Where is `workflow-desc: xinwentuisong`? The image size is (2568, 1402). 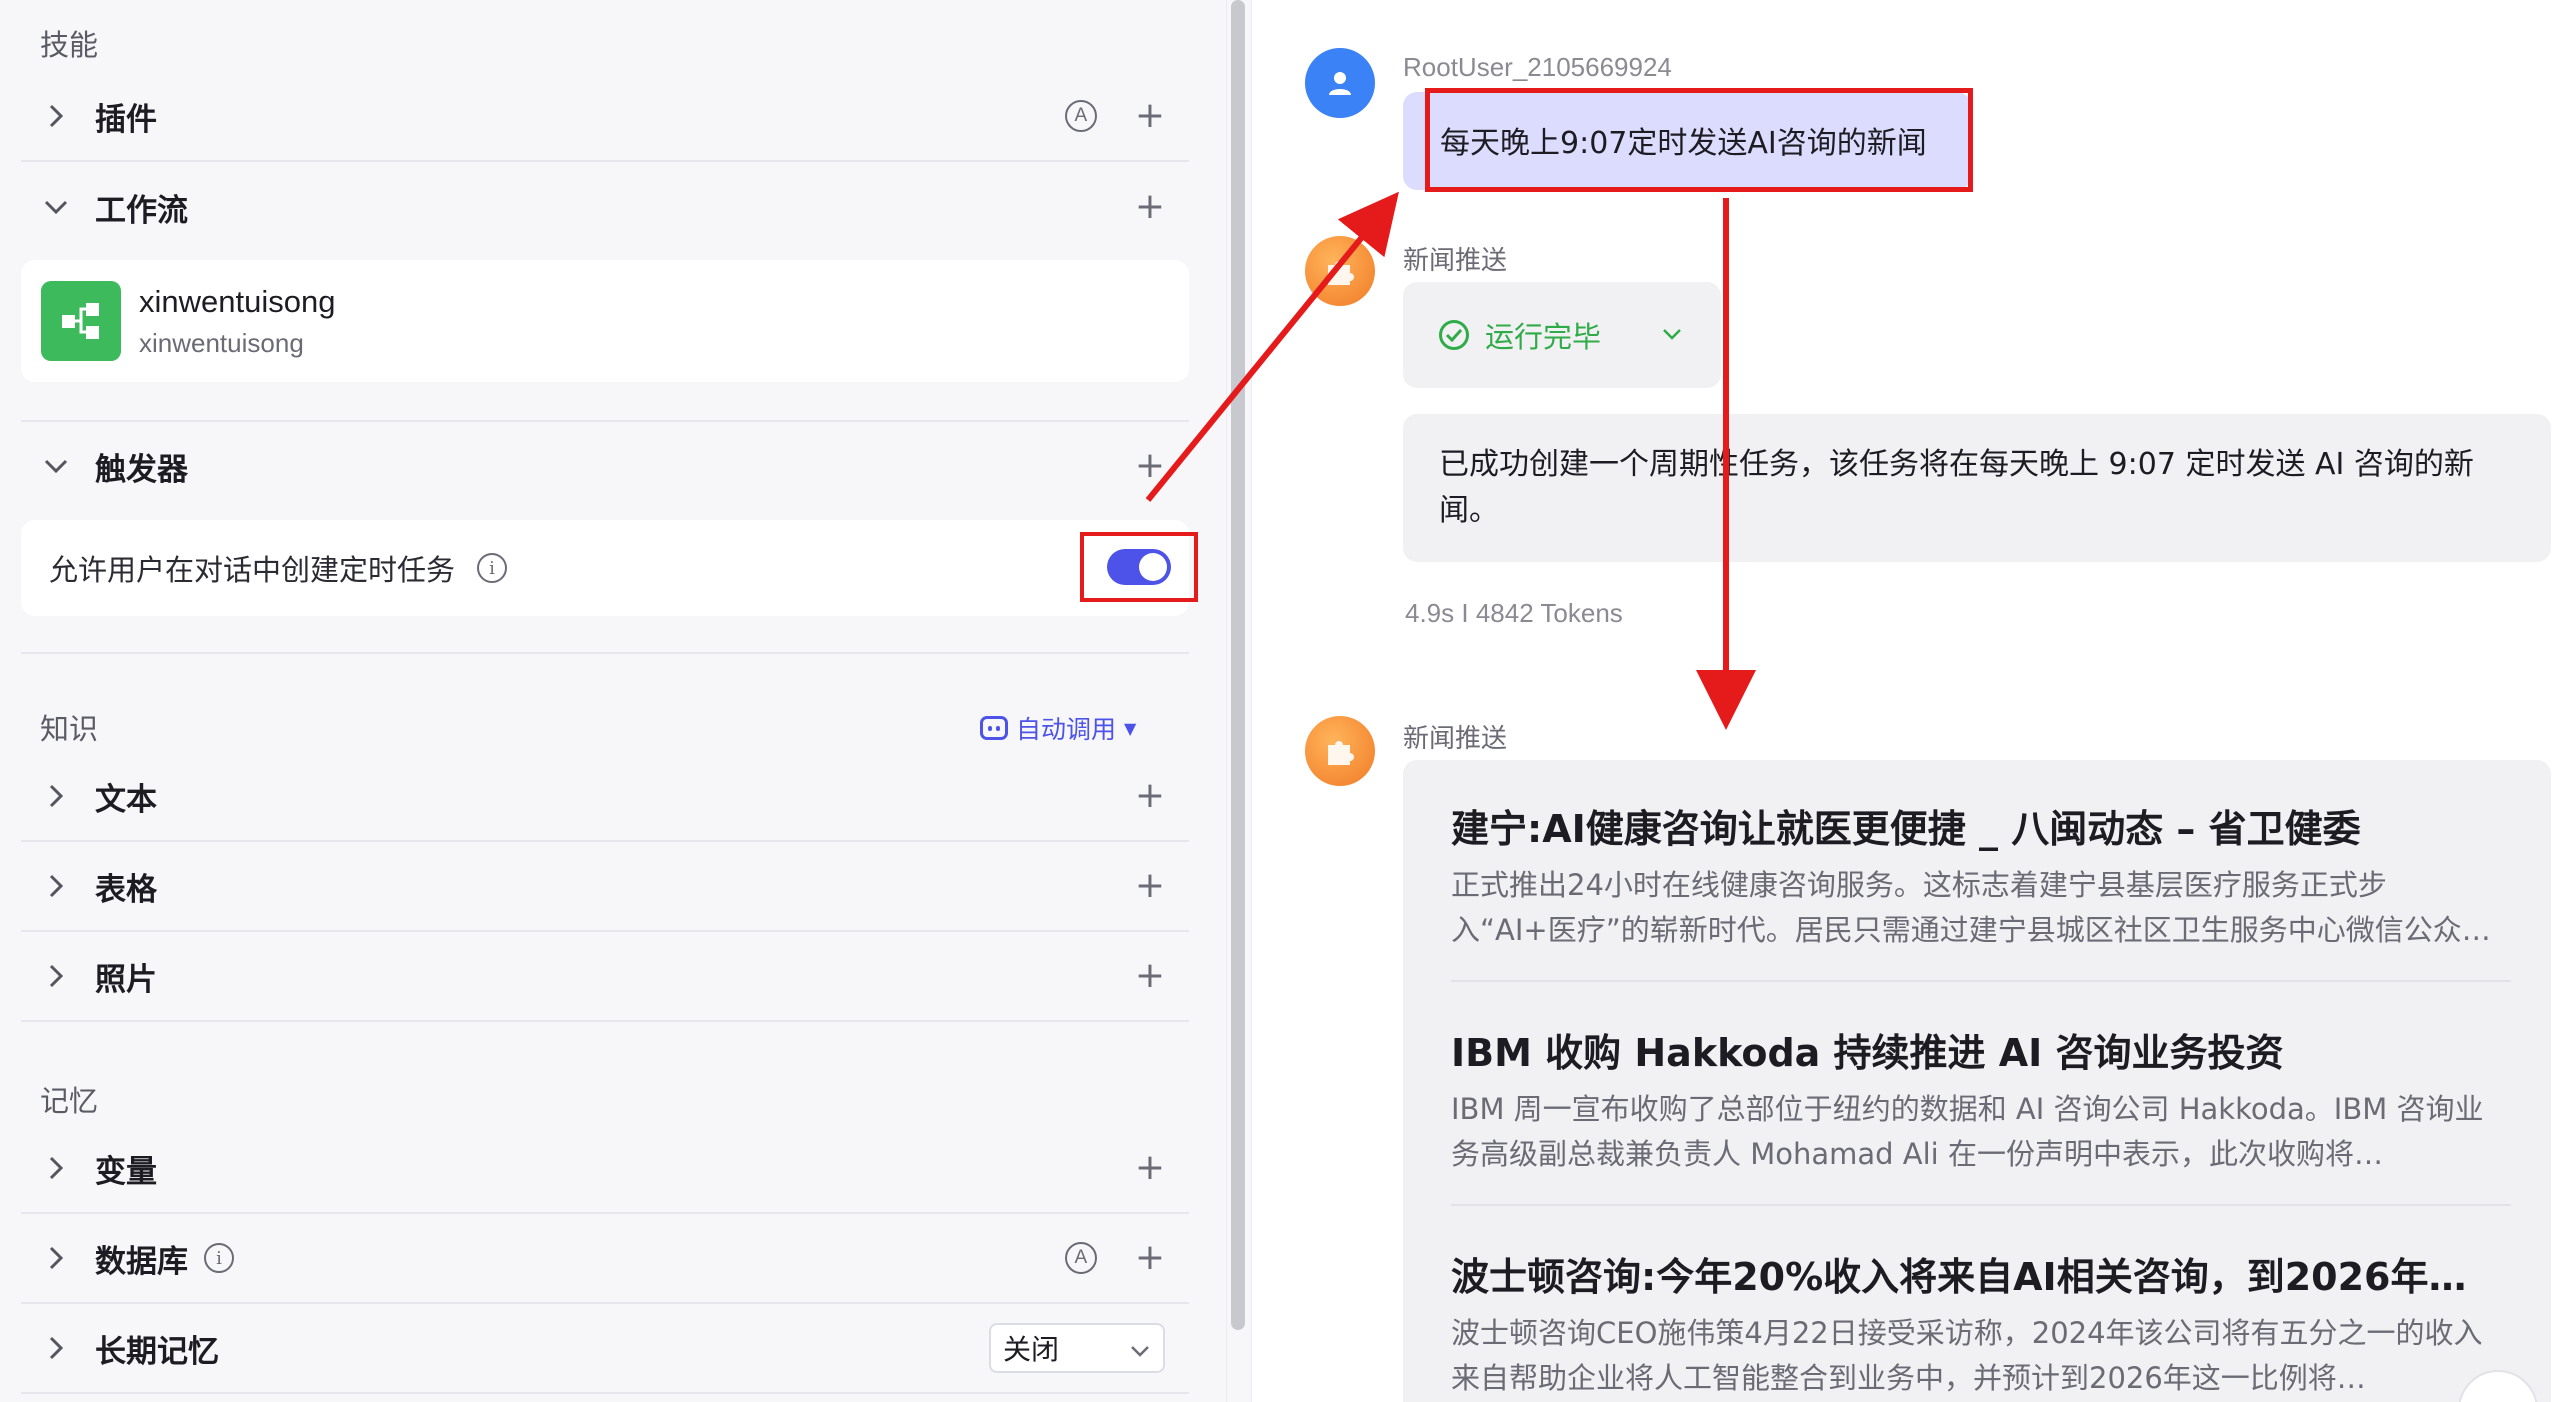 workflow-desc: xinwentuisong is located at coordinates (221, 342).